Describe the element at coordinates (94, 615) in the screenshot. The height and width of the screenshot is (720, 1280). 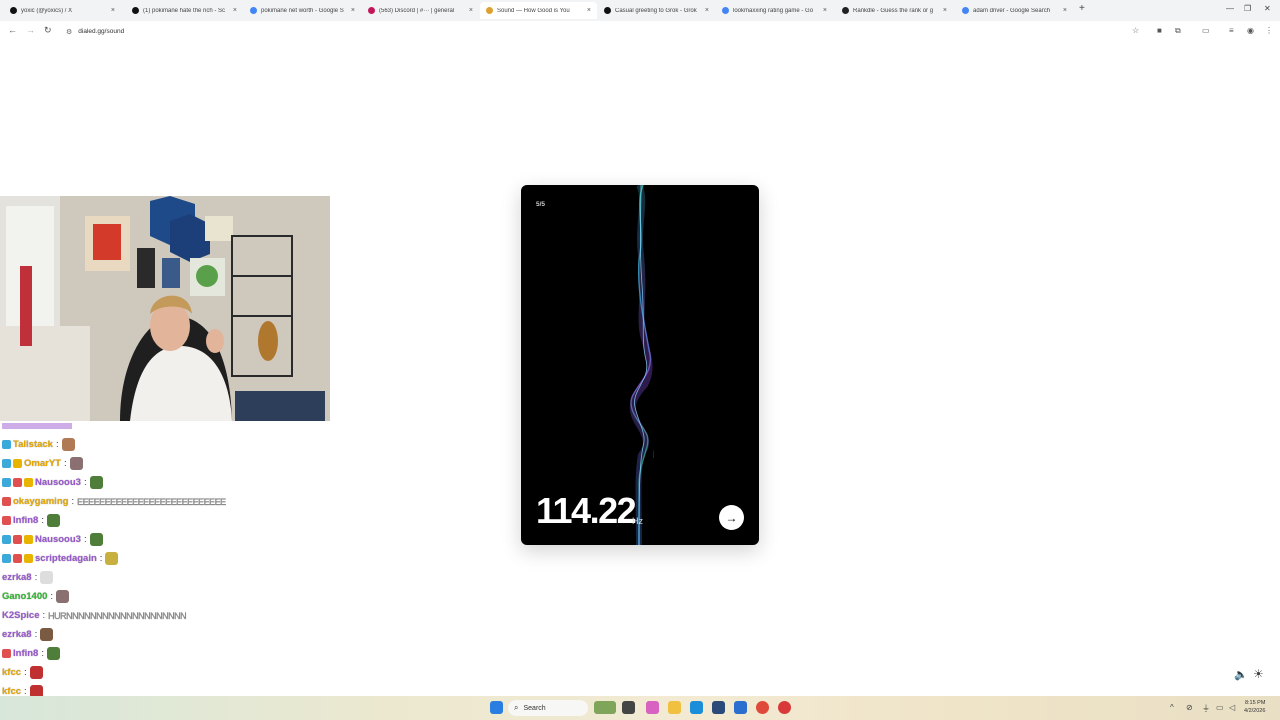
I see `chat-message: K2Spice: HURNNNNNNNNNNNNNNNNNNNN` at that location.